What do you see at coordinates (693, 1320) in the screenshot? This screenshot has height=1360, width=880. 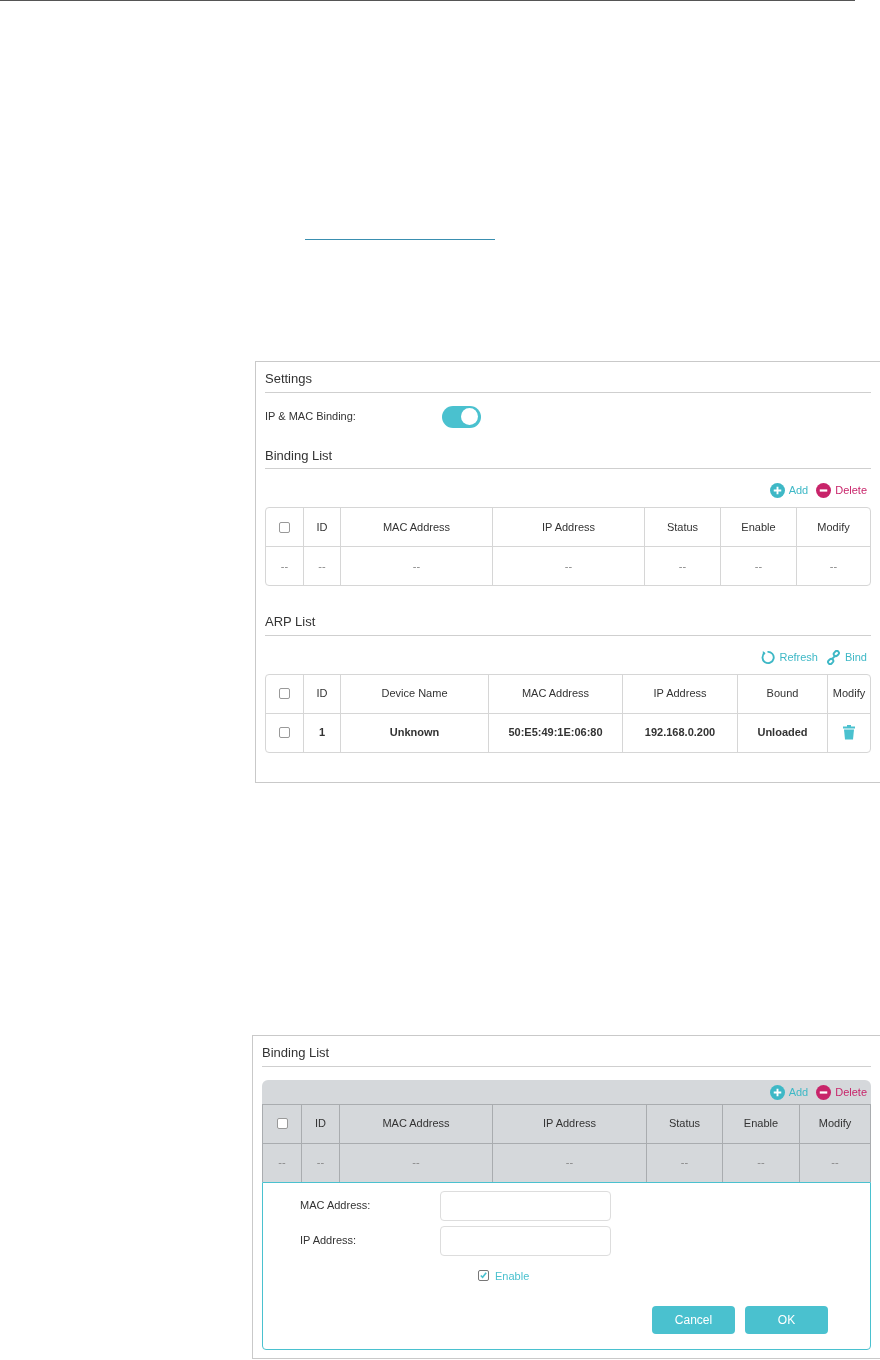 I see `cancel-button: Cancel` at bounding box center [693, 1320].